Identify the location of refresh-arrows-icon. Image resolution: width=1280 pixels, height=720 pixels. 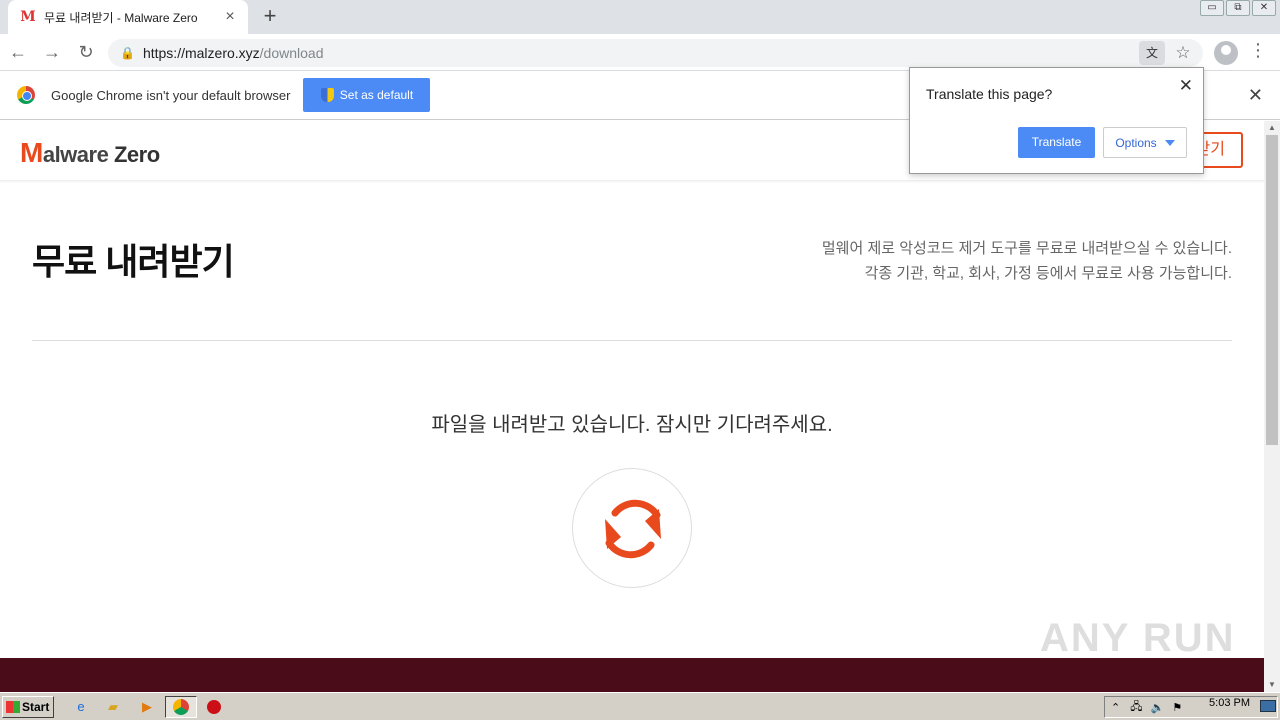
(633, 529).